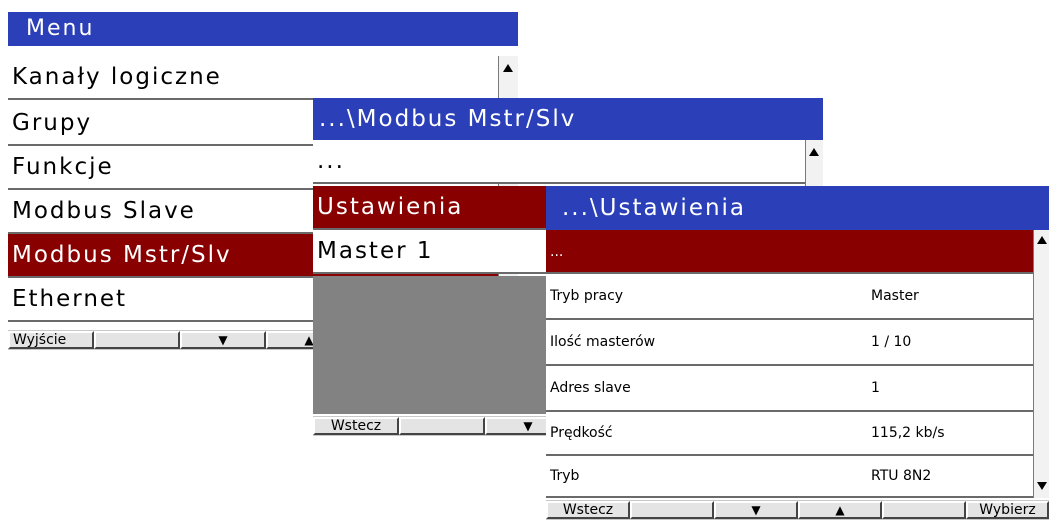 Image resolution: width=1049 pixels, height=520 pixels. What do you see at coordinates (60, 28) in the screenshot?
I see `menu-title: Menu` at bounding box center [60, 28].